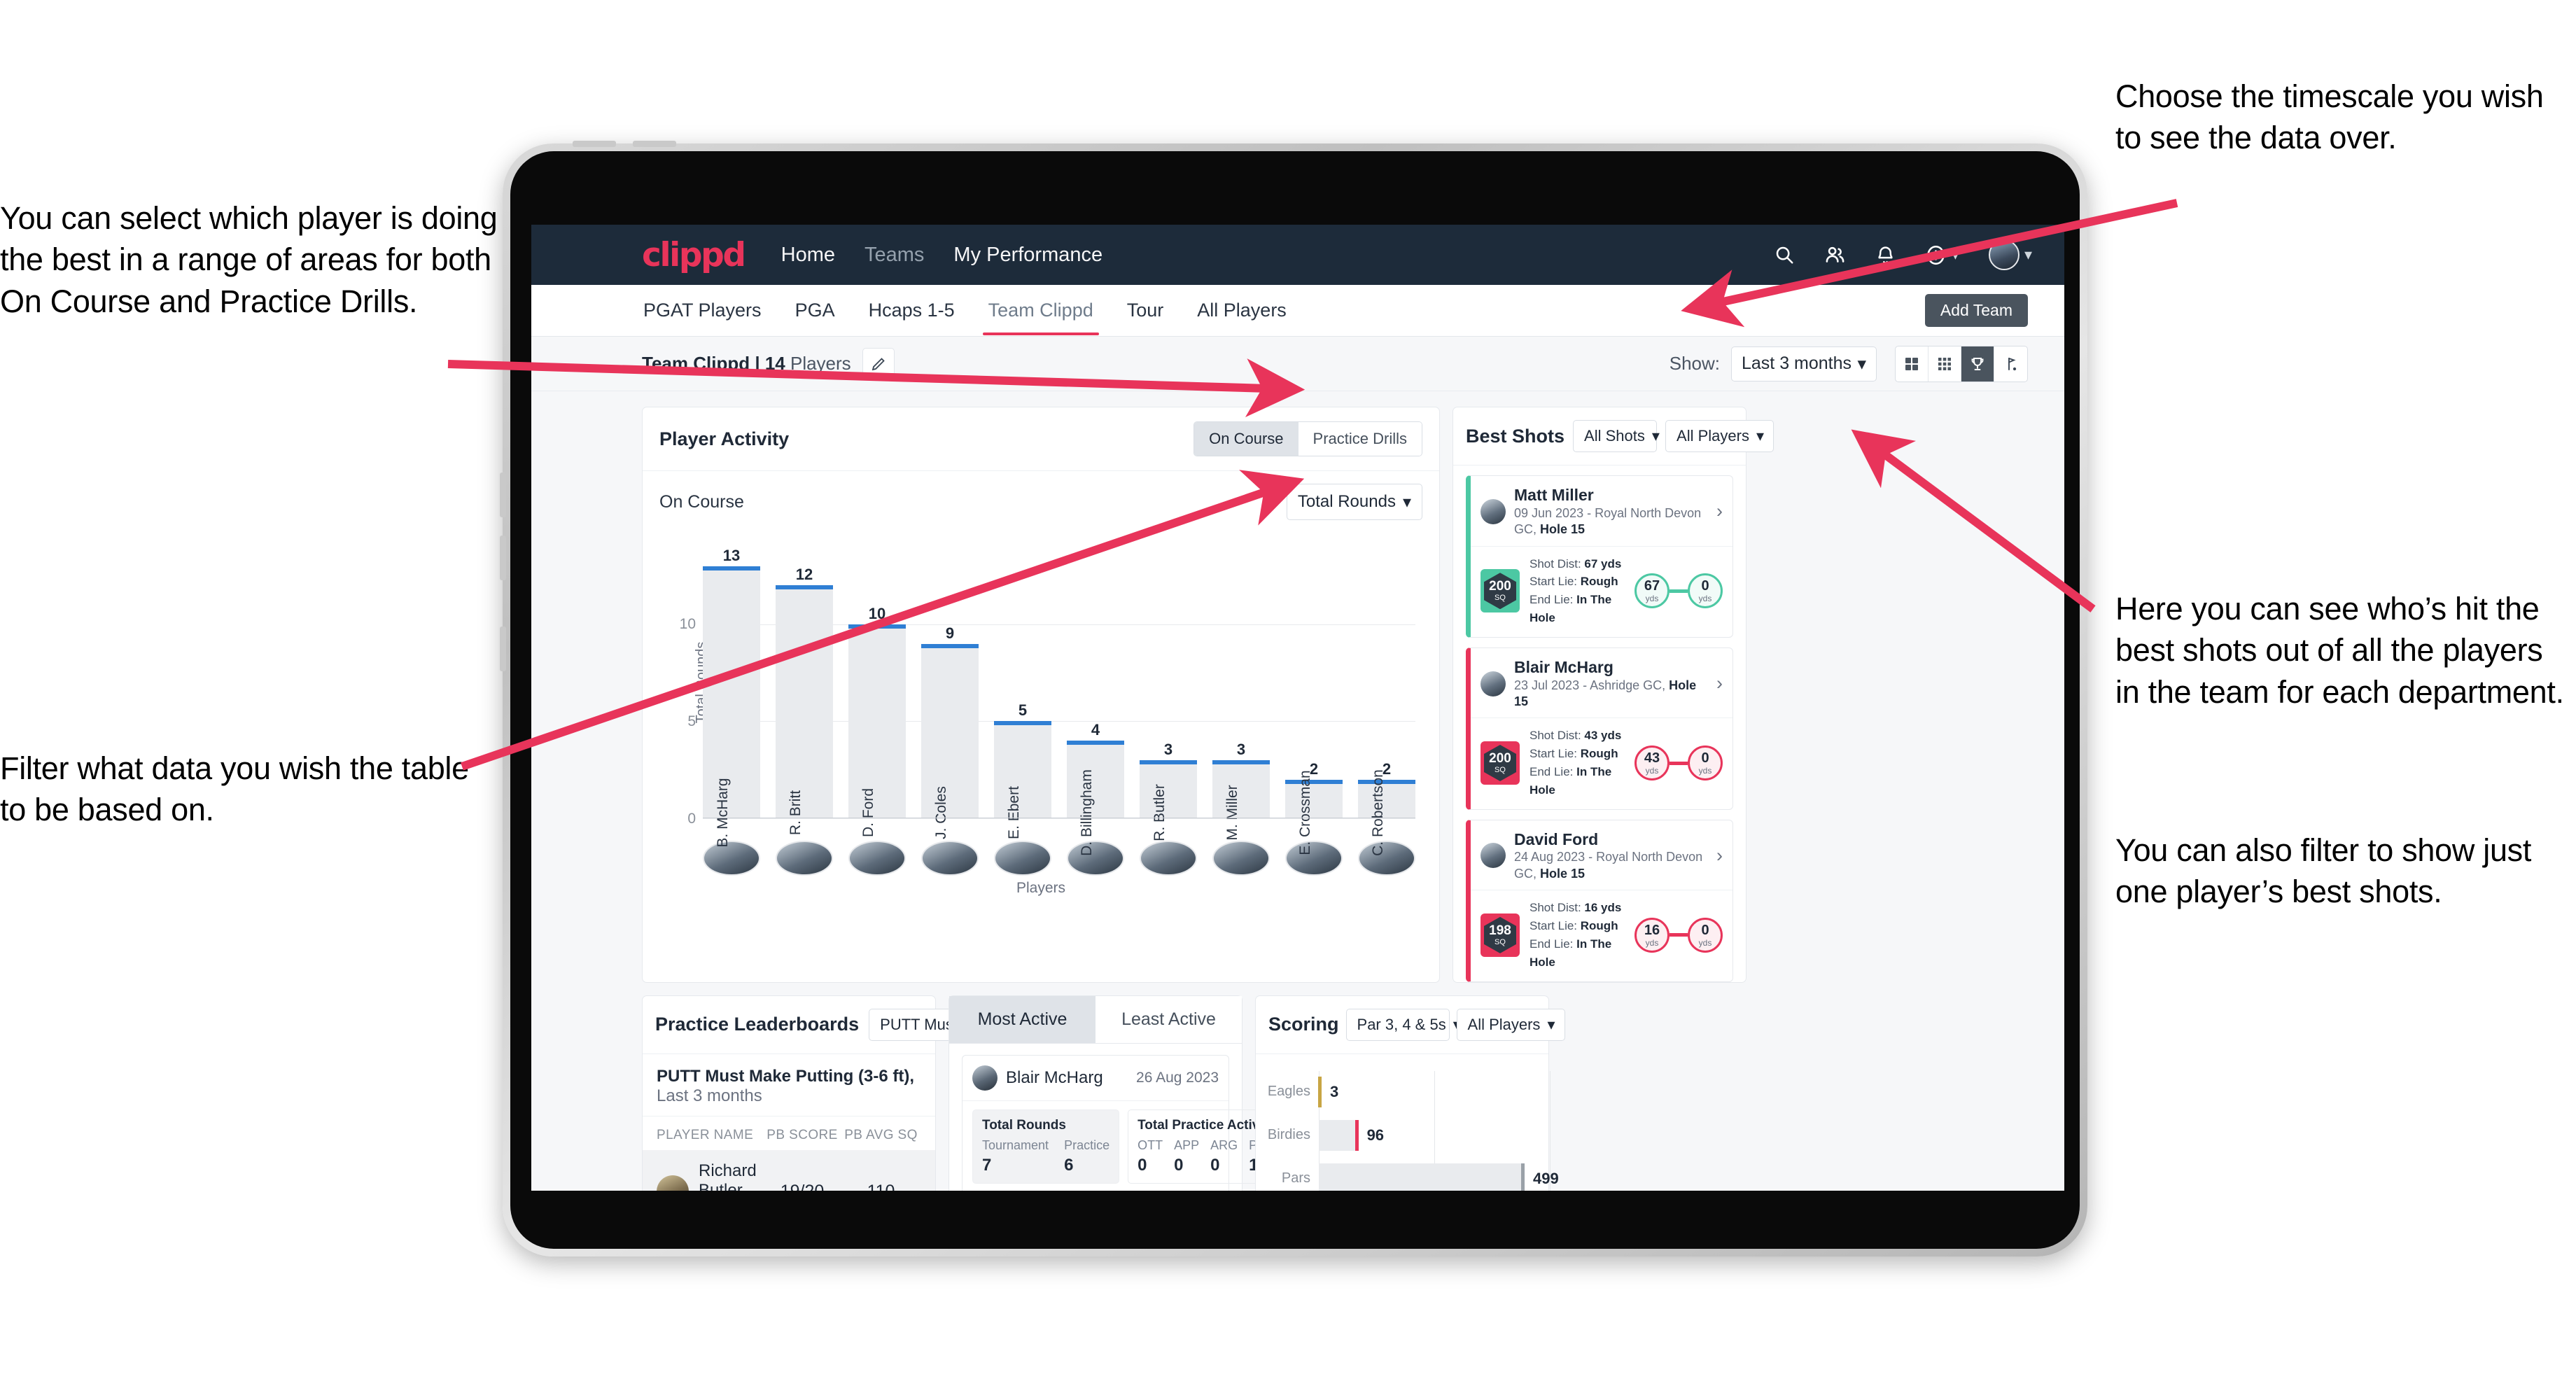  What do you see at coordinates (1328, 1091) in the screenshot?
I see `scoring-bar: 3` at bounding box center [1328, 1091].